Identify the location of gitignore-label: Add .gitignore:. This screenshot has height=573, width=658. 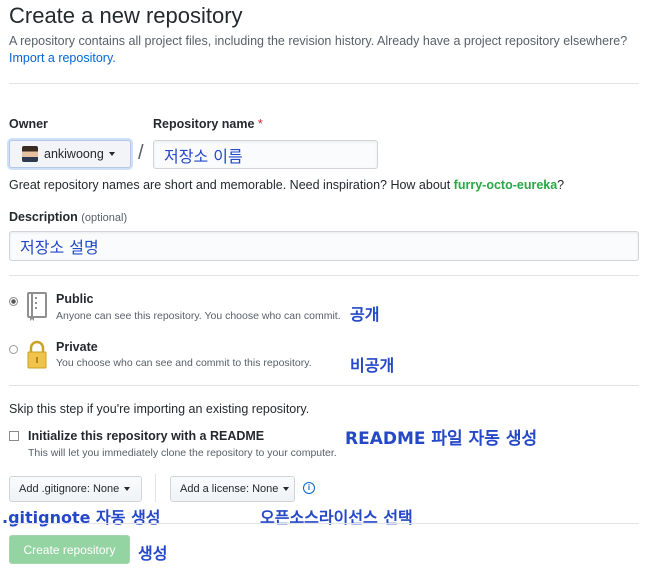
(54, 489).